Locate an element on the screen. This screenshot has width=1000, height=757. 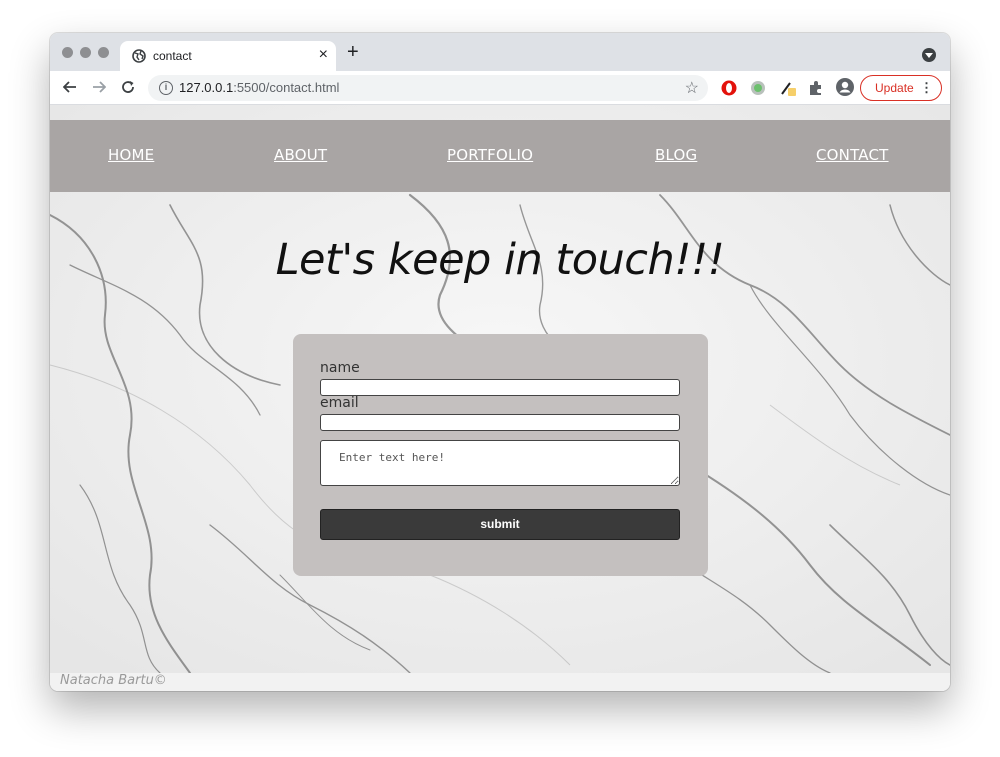
contact-form: name email submit is located at coordinates (500, 455).